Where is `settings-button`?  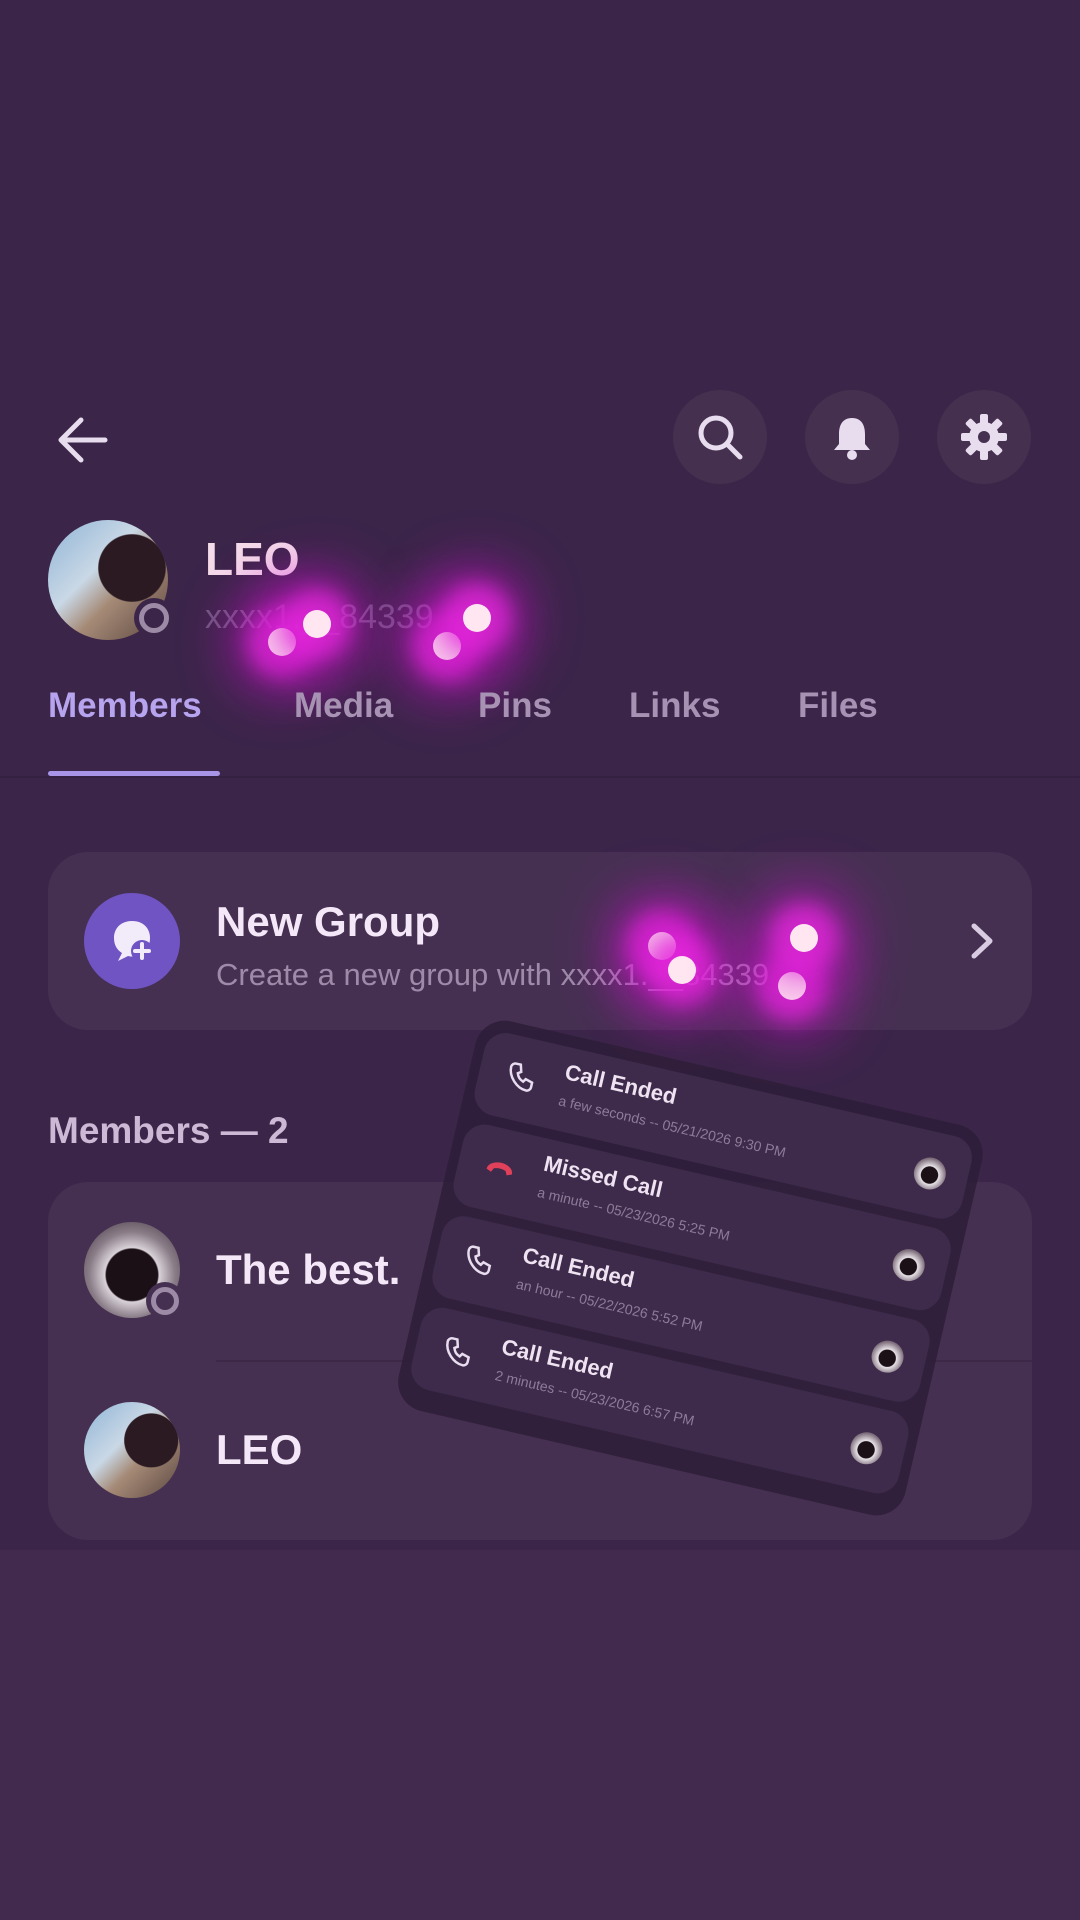 settings-button is located at coordinates (984, 437).